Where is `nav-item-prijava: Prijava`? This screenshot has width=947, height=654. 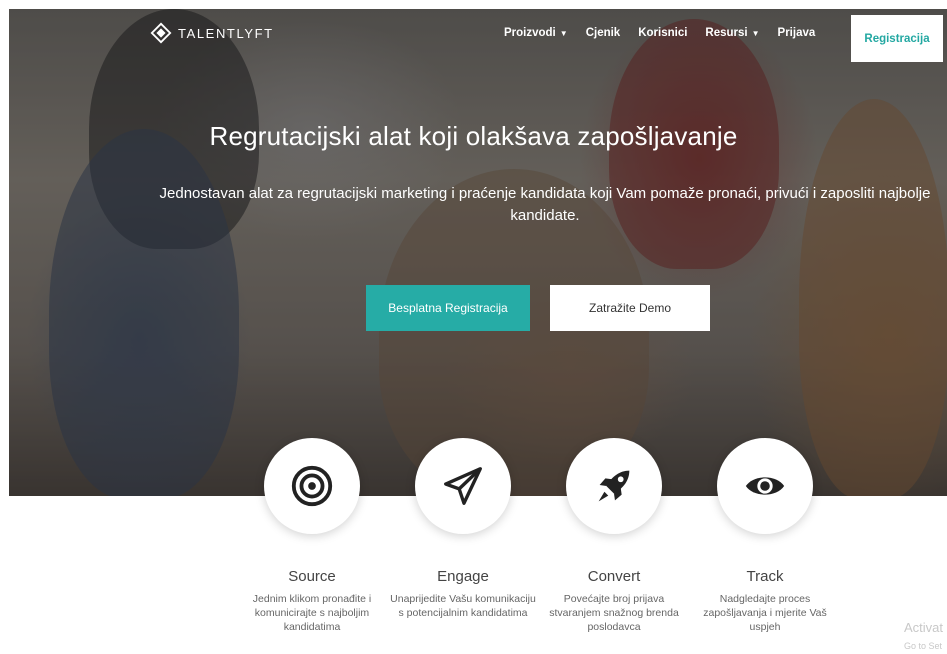 nav-item-prijava: Prijava is located at coordinates (797, 33).